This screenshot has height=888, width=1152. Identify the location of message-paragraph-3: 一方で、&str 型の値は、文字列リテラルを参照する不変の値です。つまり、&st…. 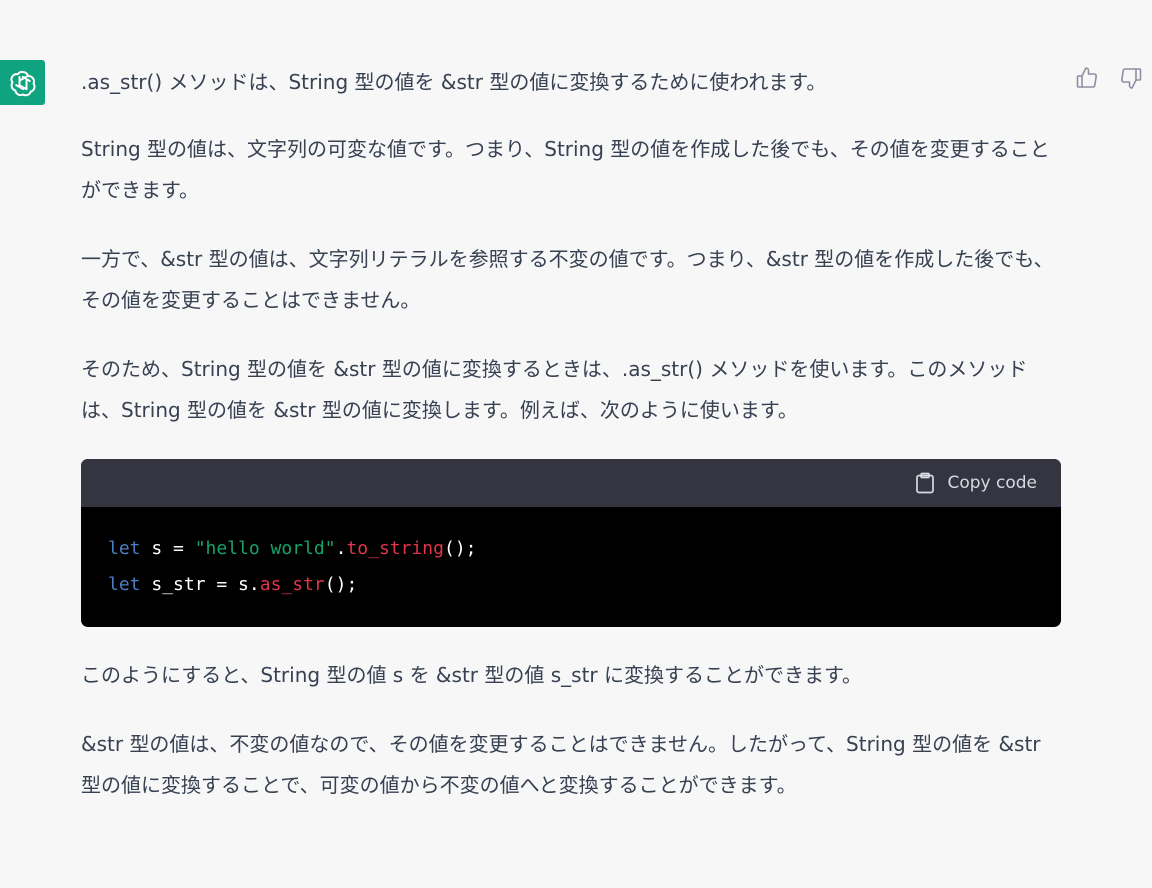
(567, 279).